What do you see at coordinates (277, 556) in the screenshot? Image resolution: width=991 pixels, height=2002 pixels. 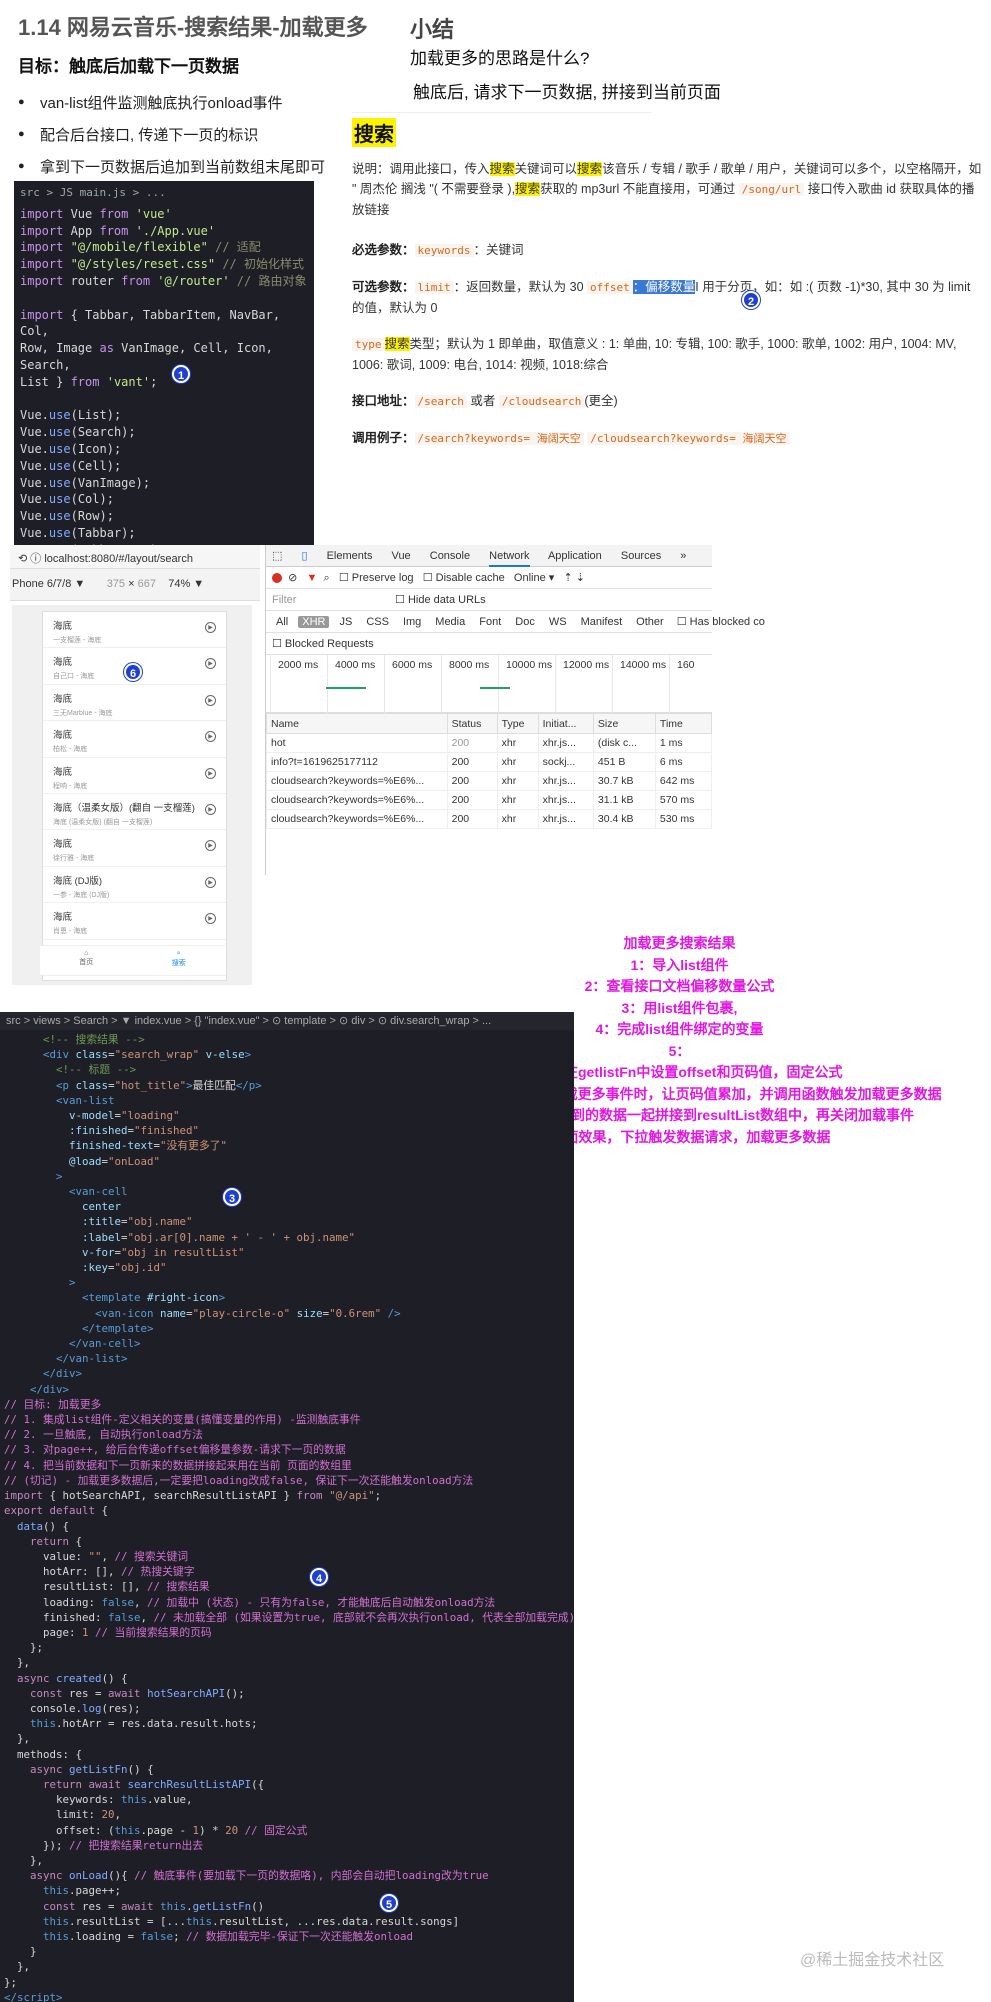 I see `inspect-icon: ⬚` at bounding box center [277, 556].